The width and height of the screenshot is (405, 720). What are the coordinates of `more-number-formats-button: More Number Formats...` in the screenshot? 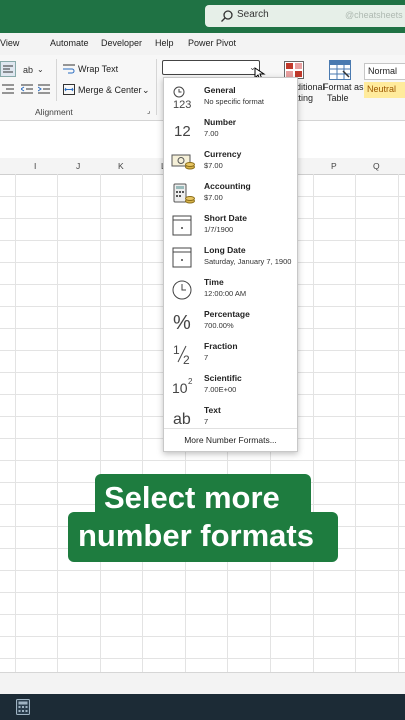 It's located at (230, 440).